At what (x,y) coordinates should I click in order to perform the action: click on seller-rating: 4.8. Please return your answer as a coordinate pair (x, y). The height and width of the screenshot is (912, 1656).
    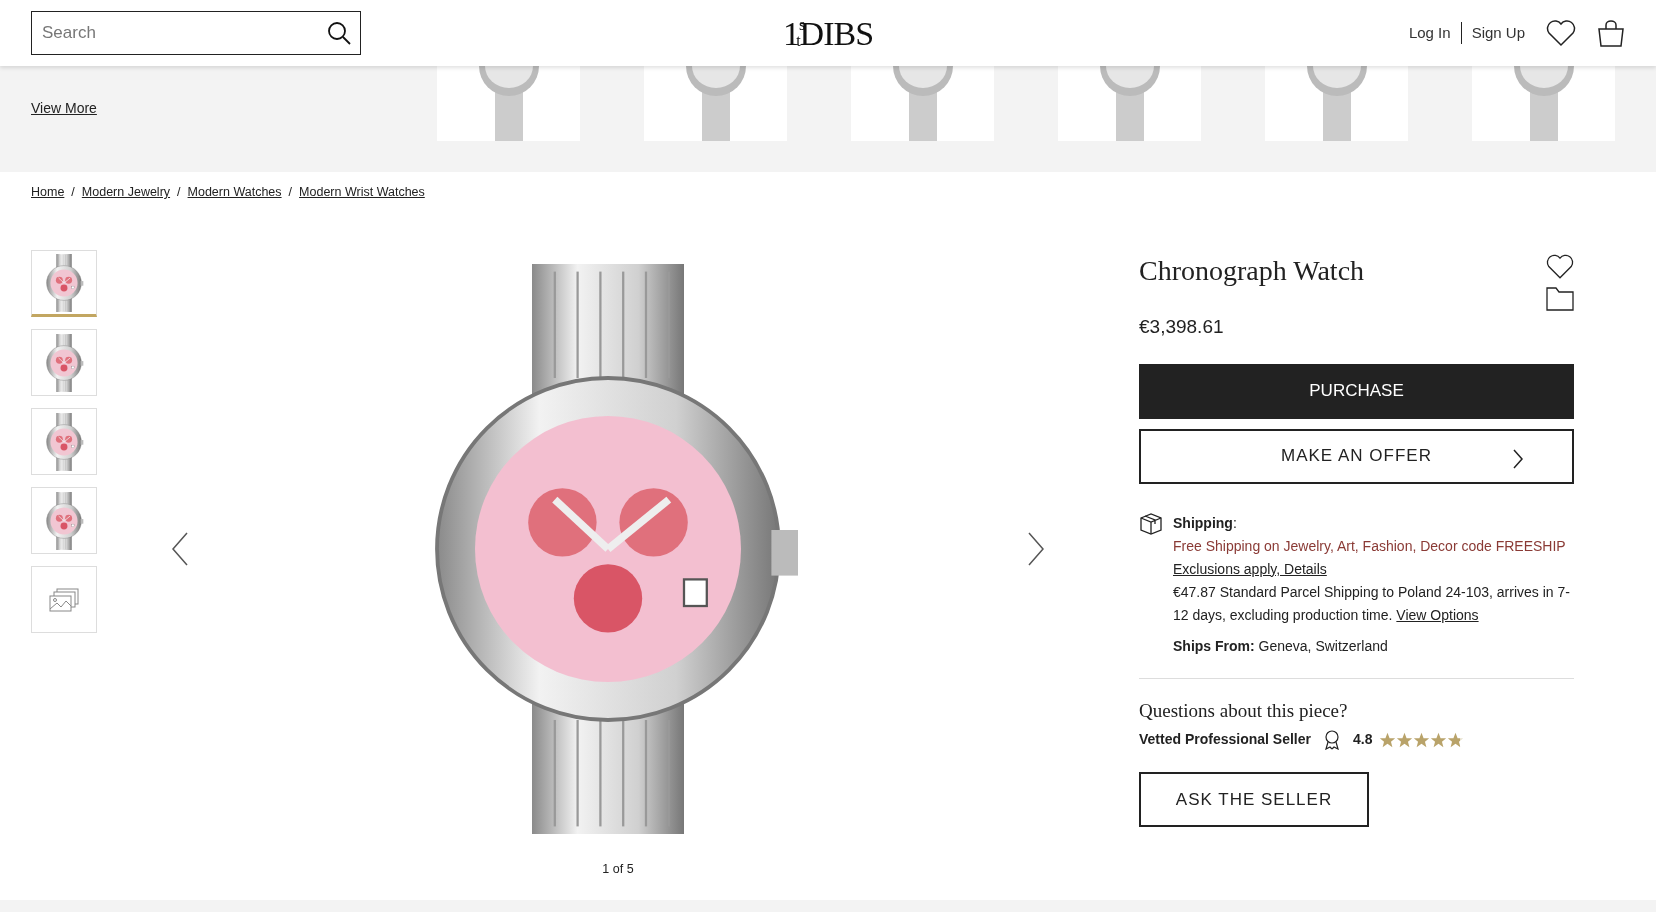
    Looking at the image, I should click on (1362, 739).